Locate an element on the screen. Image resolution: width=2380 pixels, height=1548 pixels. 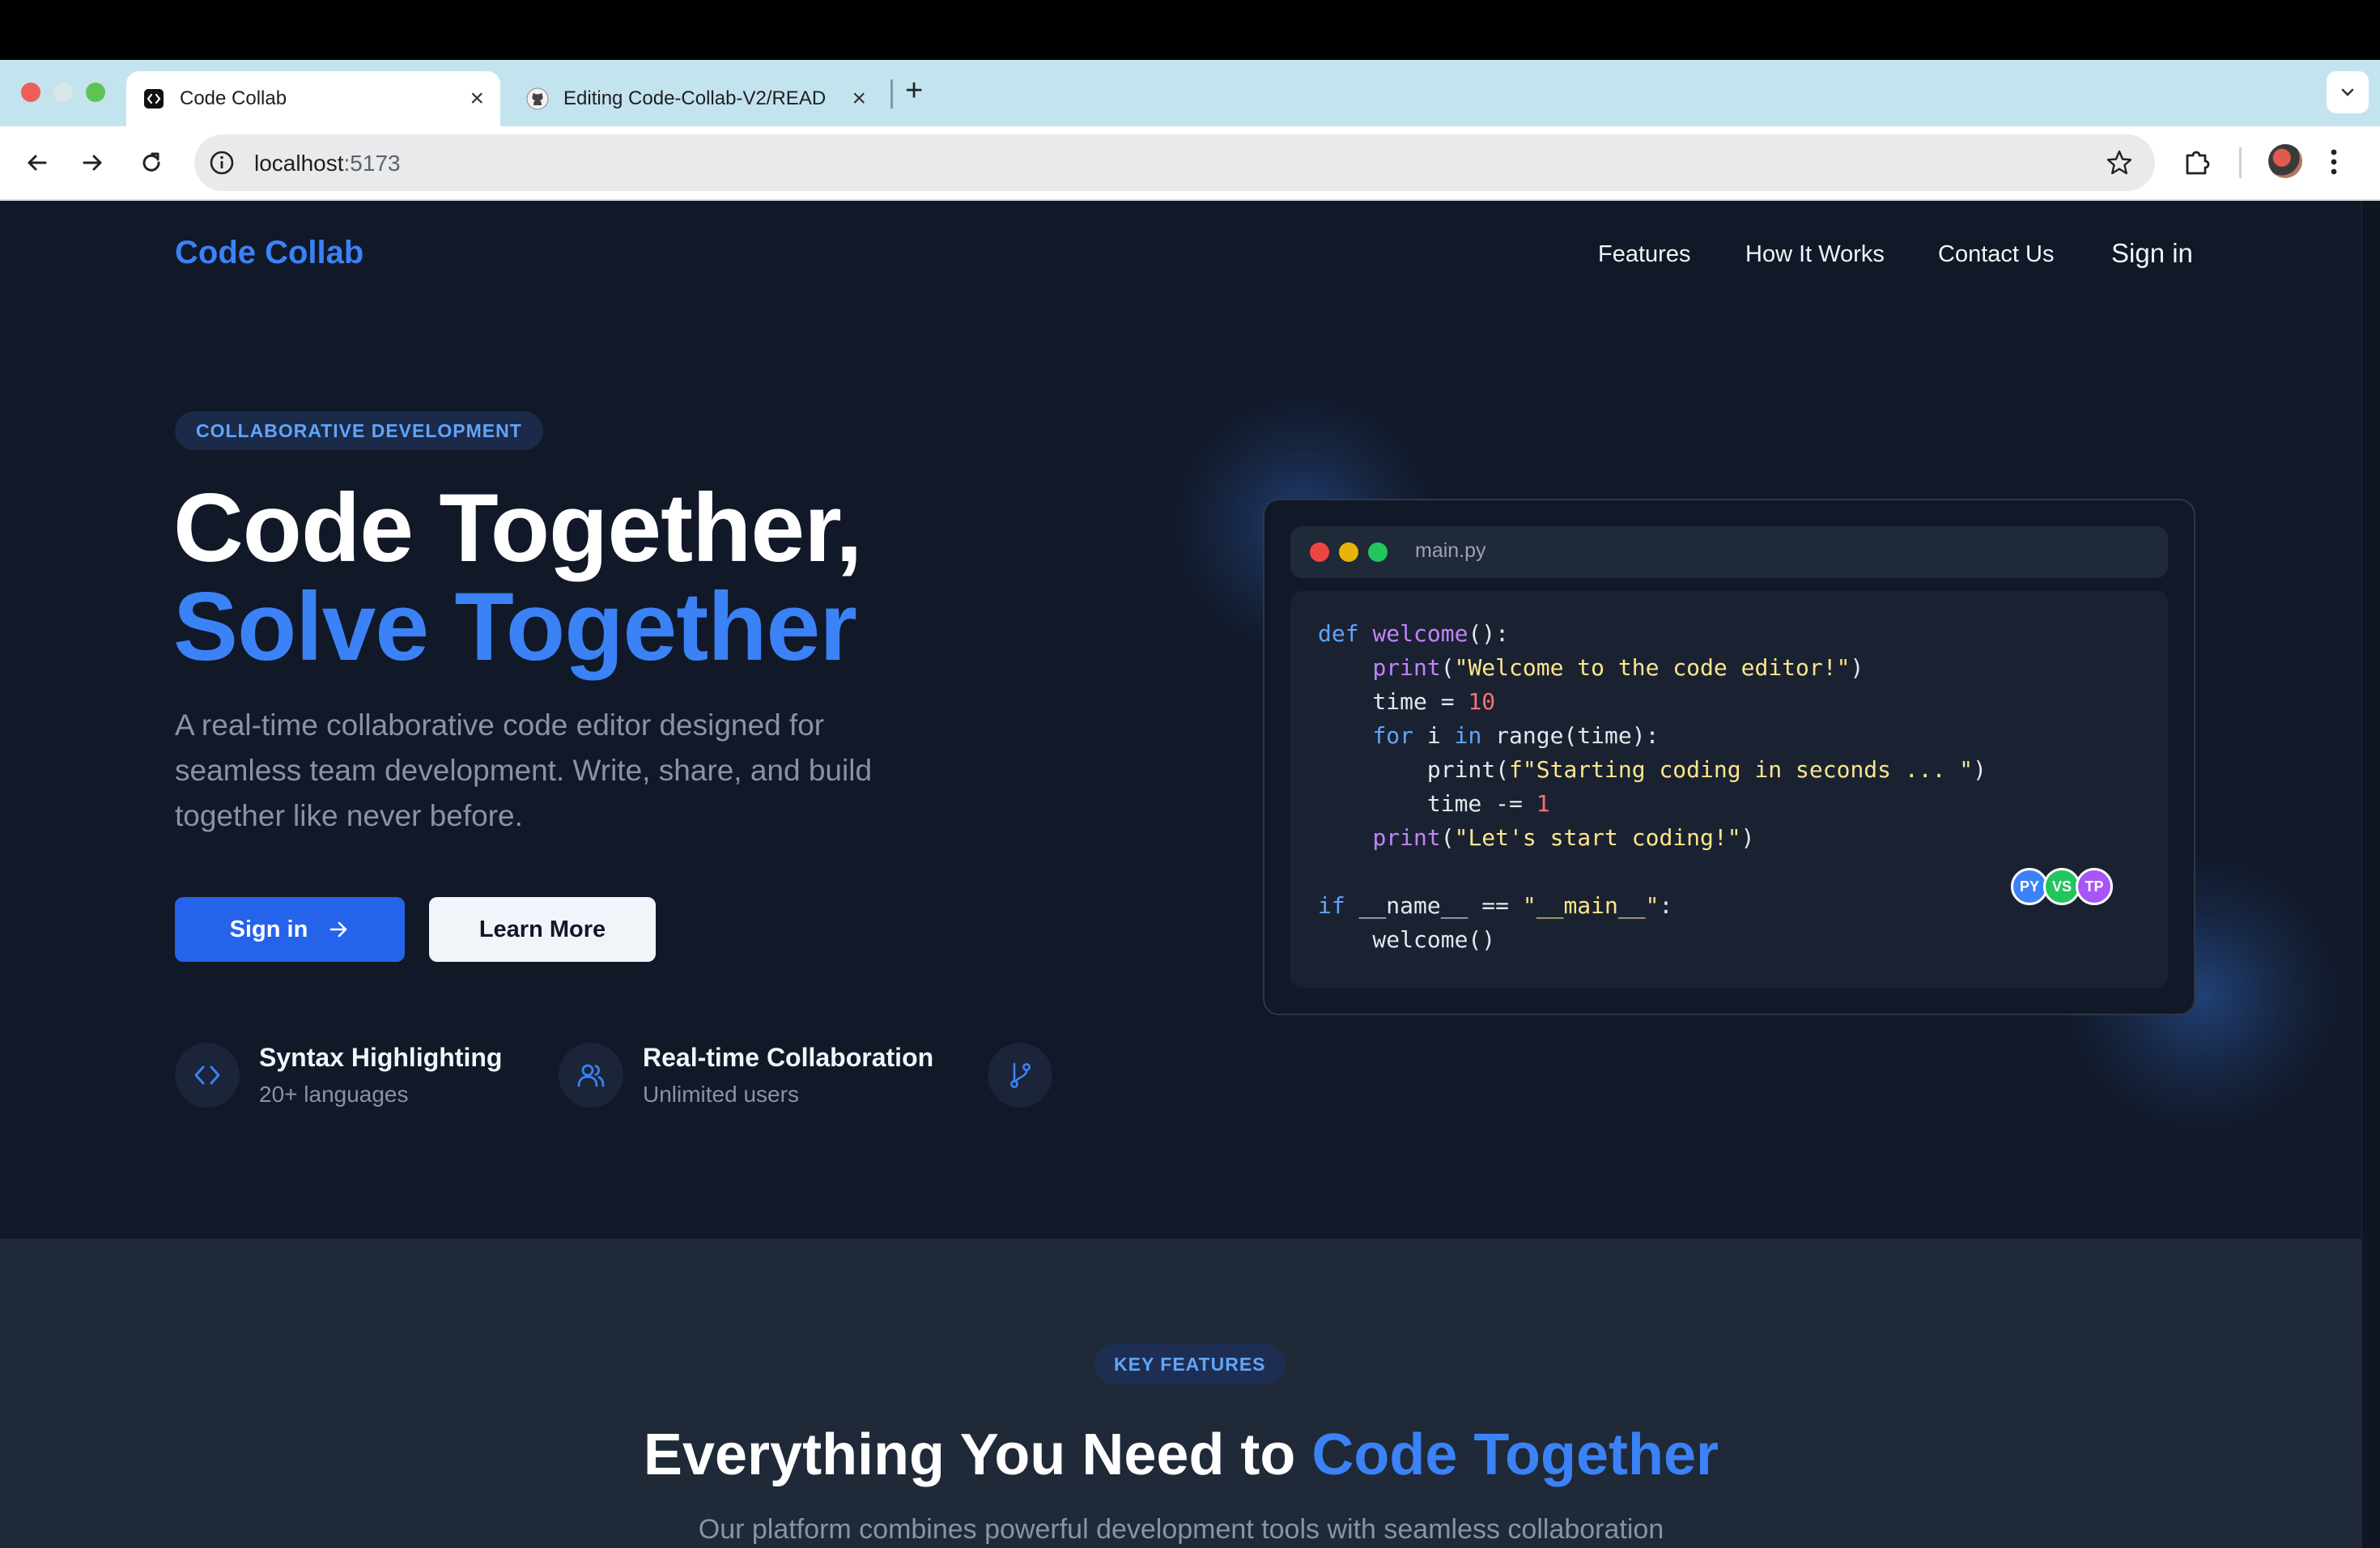
github-icon is located at coordinates (537, 99).